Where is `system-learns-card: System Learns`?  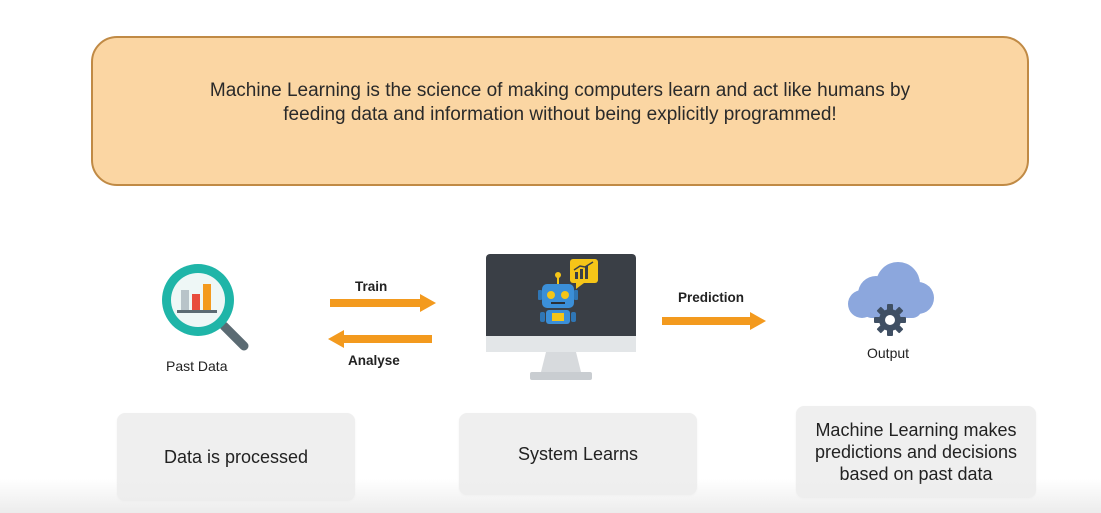 system-learns-card: System Learns is located at coordinates (578, 454).